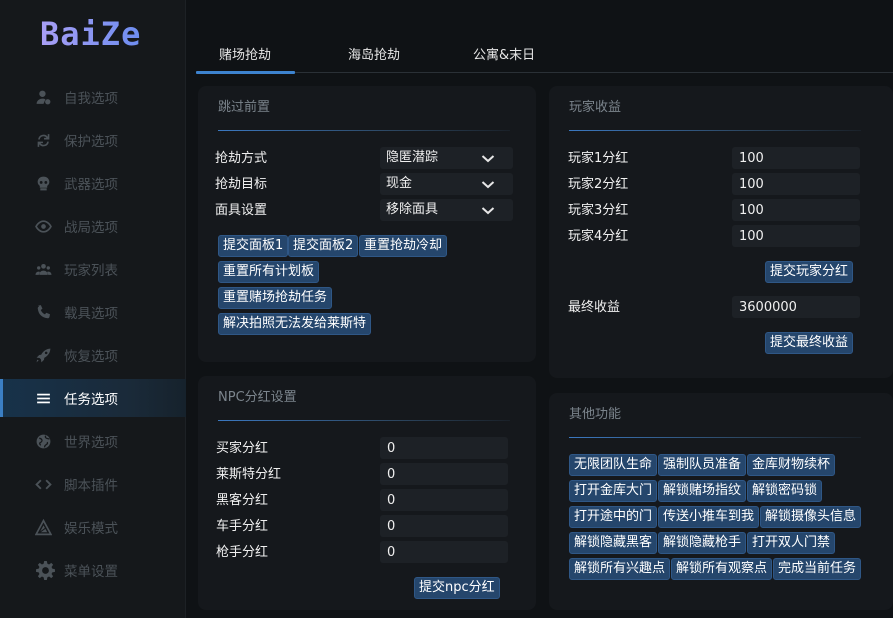 The height and width of the screenshot is (618, 893). I want to click on heist-approach-select: 隐匿潜踪, so click(446, 158).